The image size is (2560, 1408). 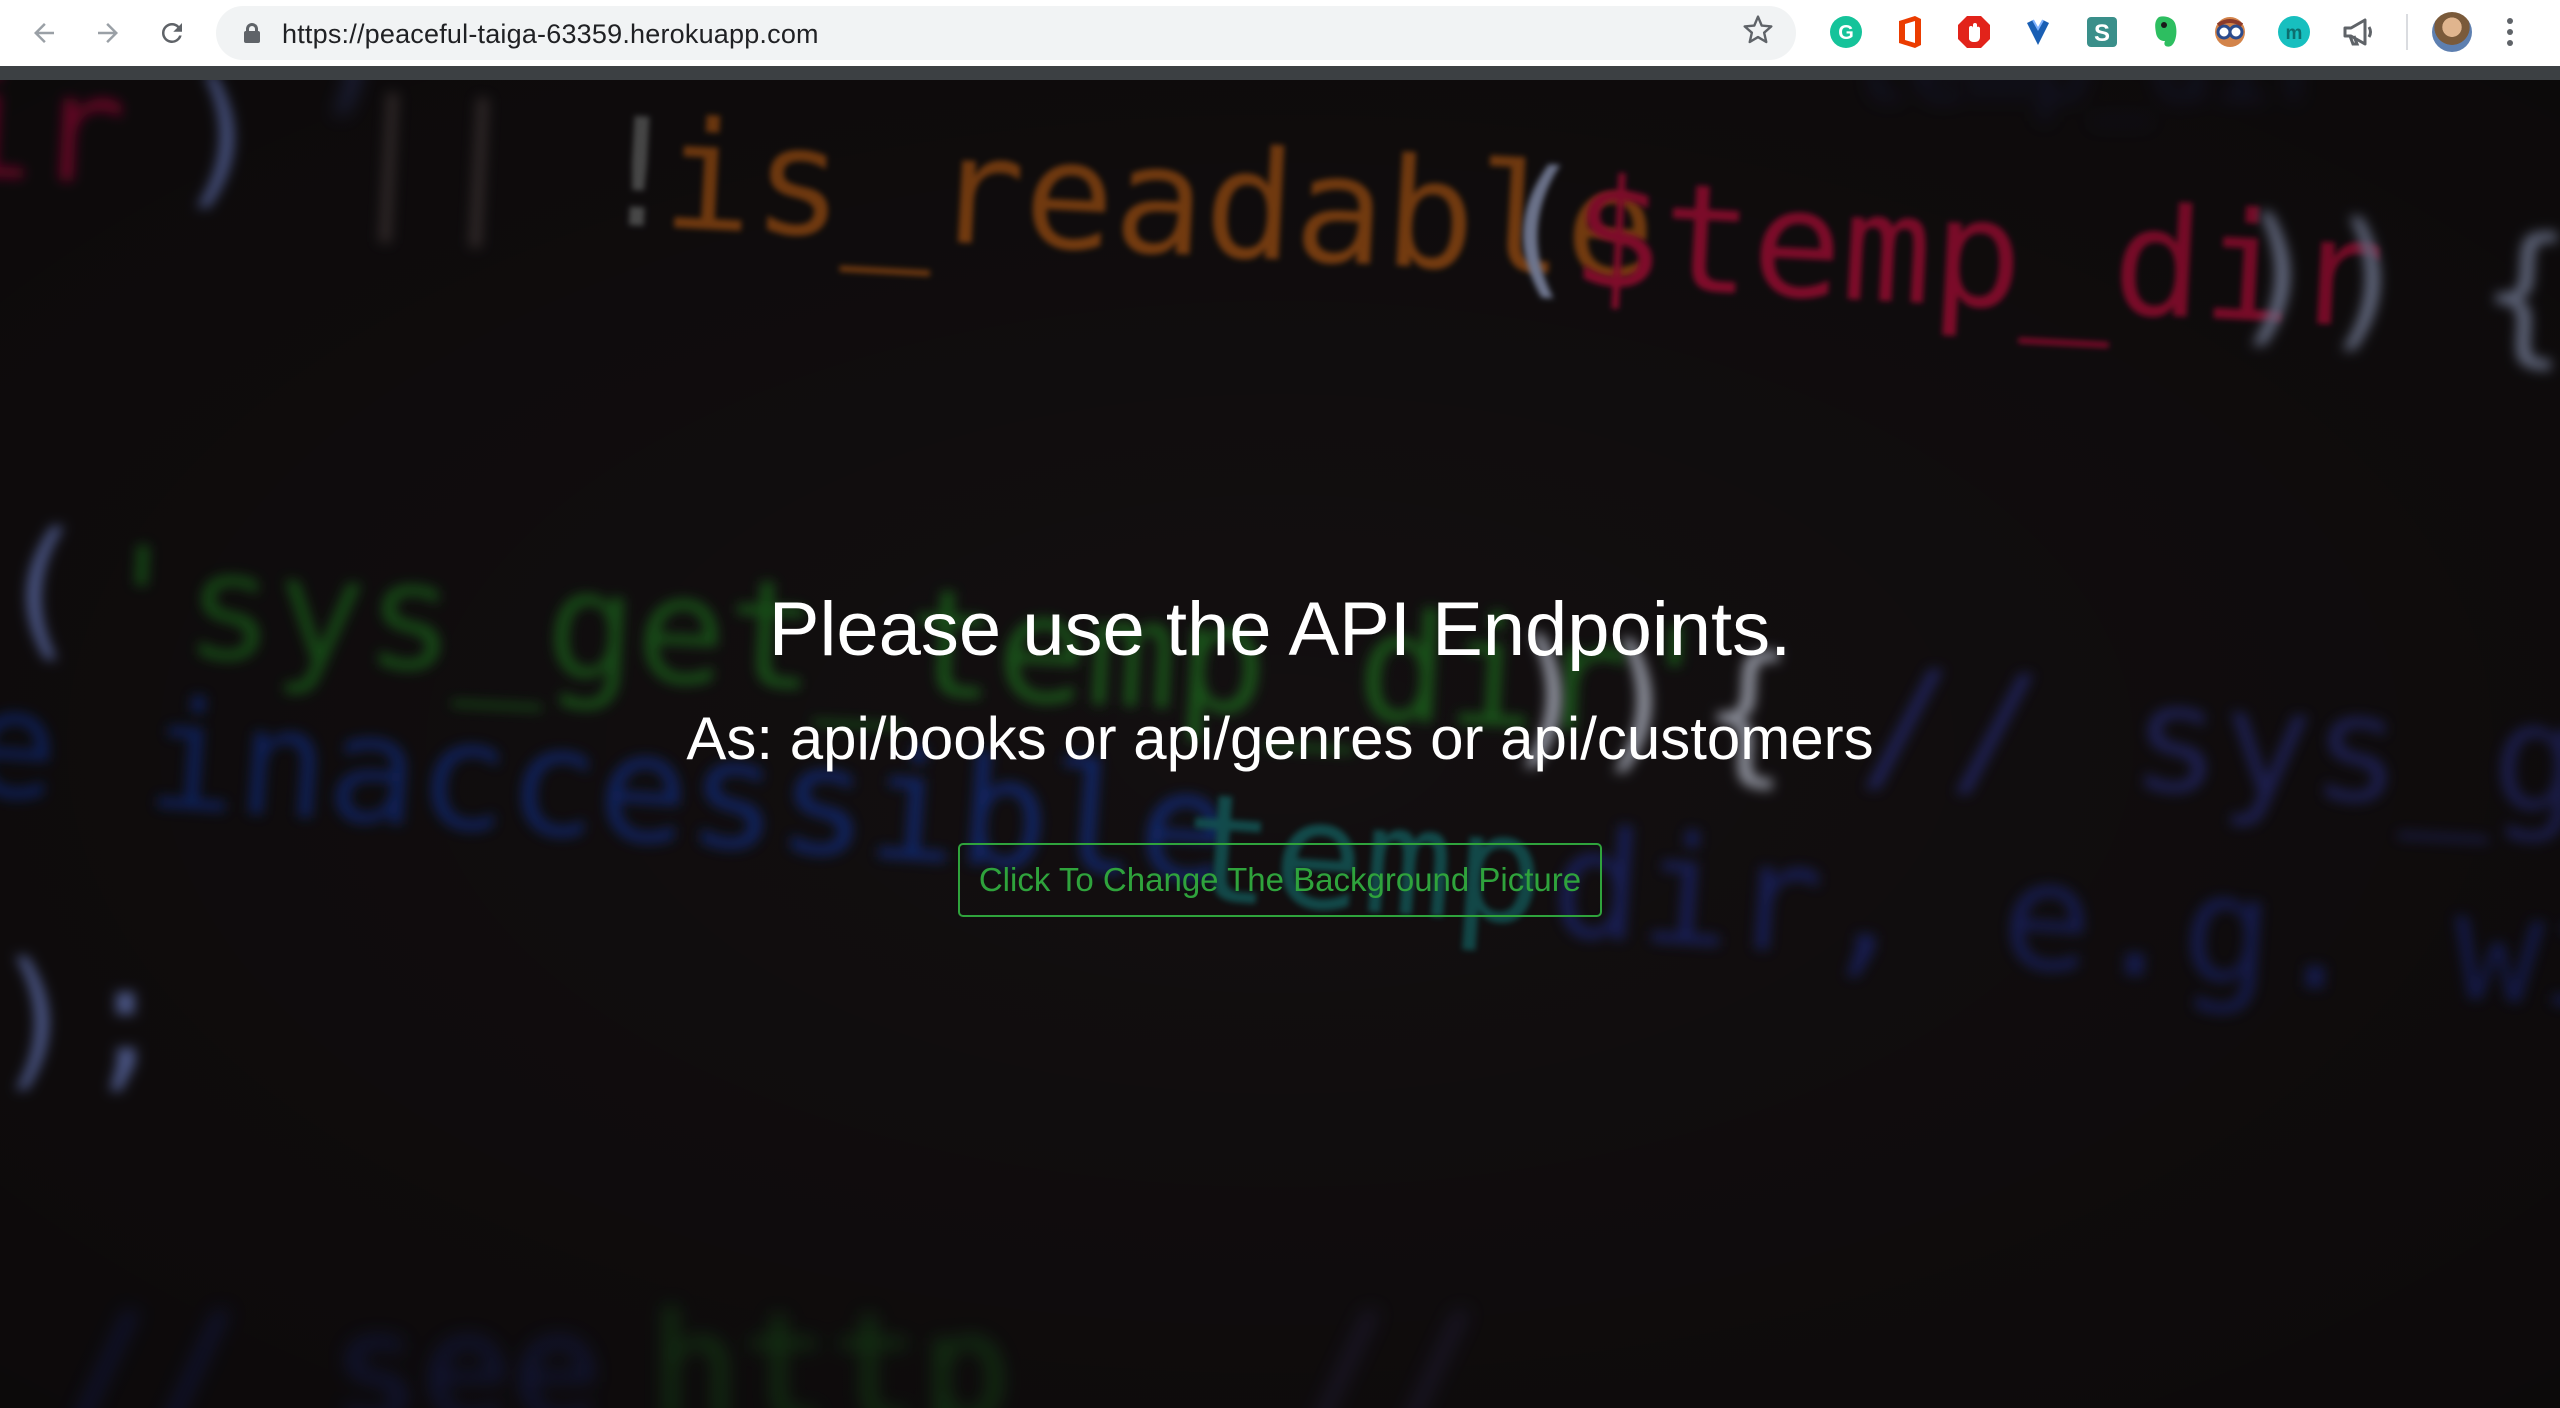 What do you see at coordinates (1758, 33) in the screenshot?
I see `bookmark-star-icon` at bounding box center [1758, 33].